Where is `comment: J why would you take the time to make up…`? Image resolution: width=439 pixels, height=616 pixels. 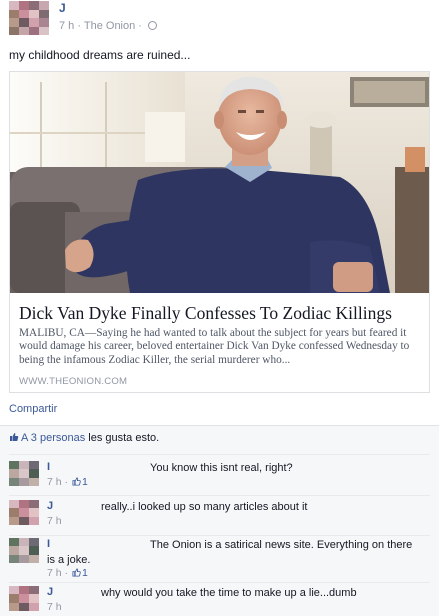
comment: J why would you take the time to make up… is located at coordinates (219, 601).